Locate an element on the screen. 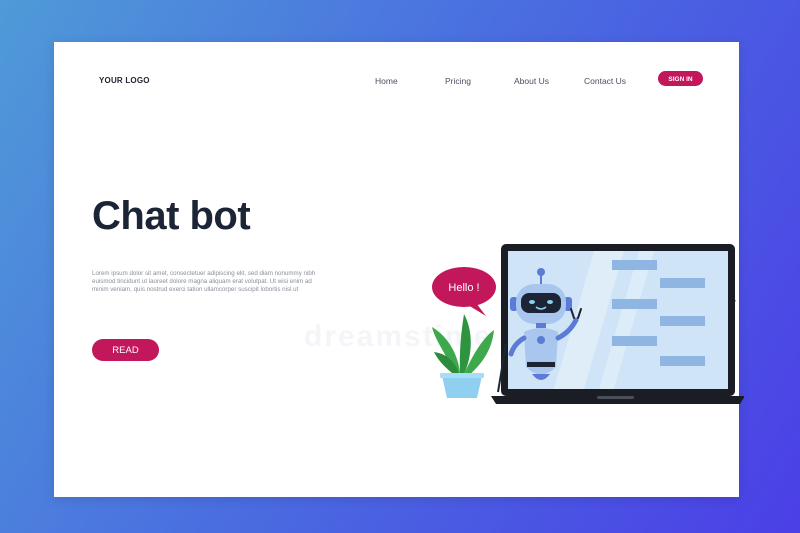 The image size is (800, 533). nav-home-link: Home is located at coordinates (386, 81).